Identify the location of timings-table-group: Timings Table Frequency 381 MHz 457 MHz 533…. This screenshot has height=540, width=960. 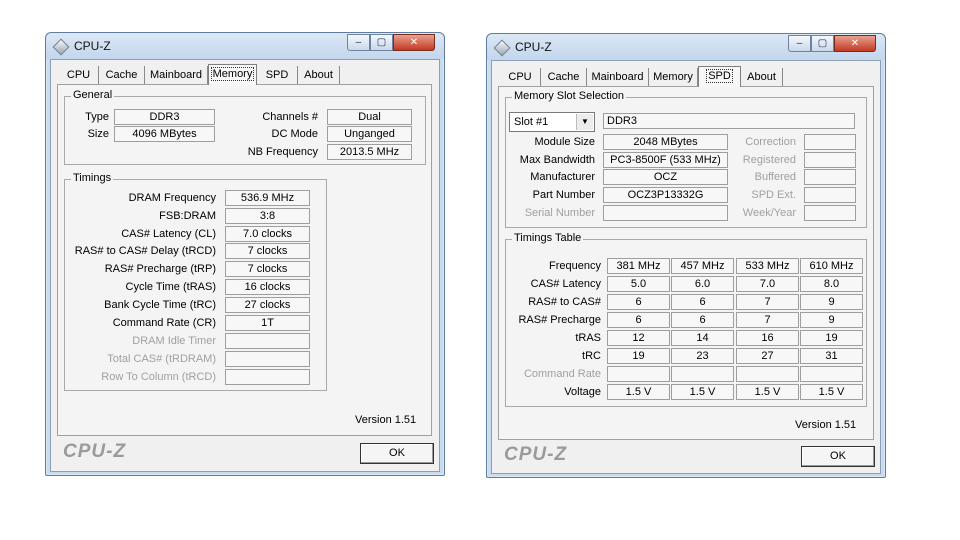
(686, 319).